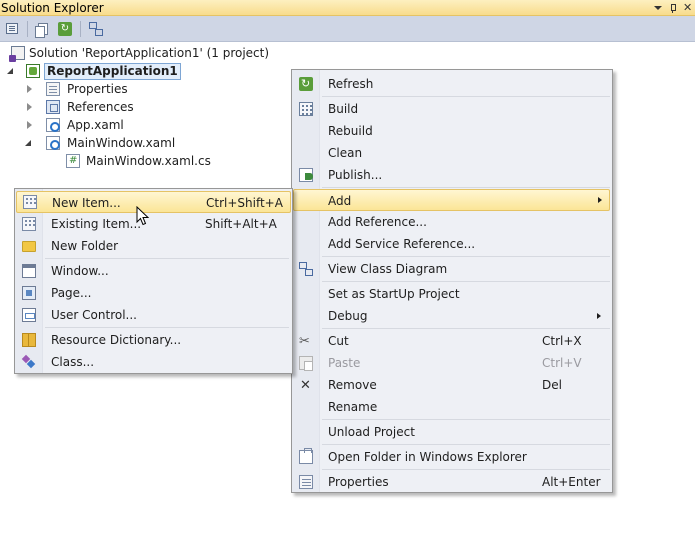  What do you see at coordinates (306, 175) in the screenshot?
I see `publish-icon` at bounding box center [306, 175].